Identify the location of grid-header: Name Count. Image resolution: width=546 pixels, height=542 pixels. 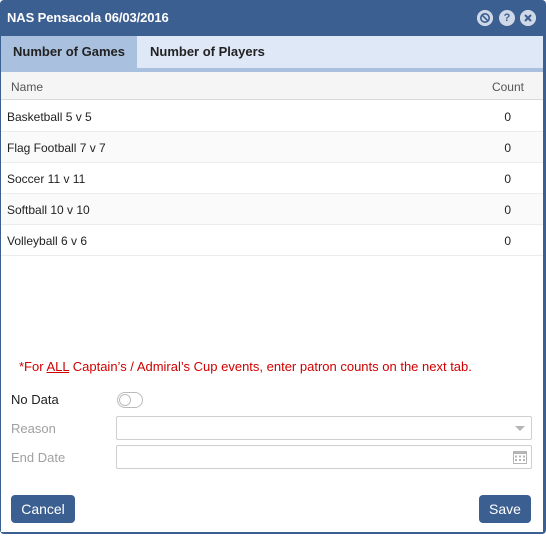
(272, 86).